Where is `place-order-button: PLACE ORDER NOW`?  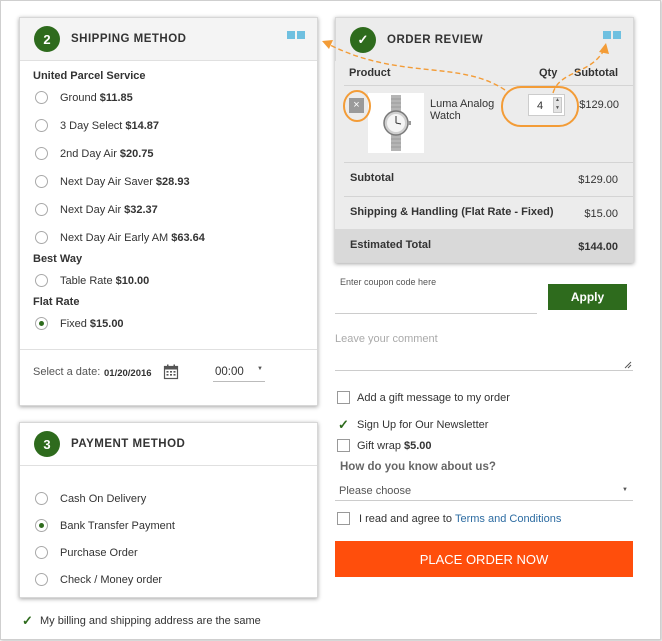 place-order-button: PLACE ORDER NOW is located at coordinates (484, 559).